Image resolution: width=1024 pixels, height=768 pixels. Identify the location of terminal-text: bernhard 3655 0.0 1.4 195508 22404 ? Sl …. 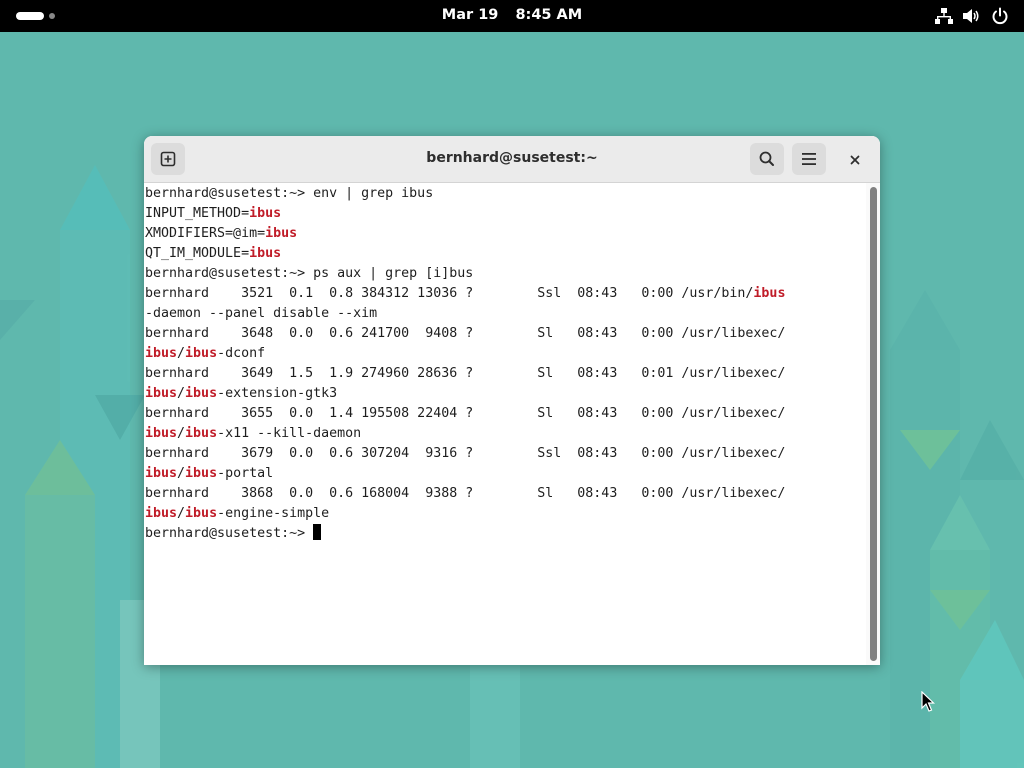
(465, 413).